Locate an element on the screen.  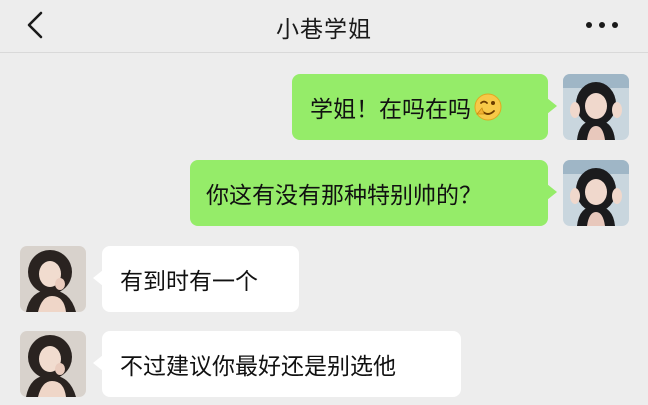
message-text: 你这有没有那种特别帅的？ is located at coordinates (344, 196).